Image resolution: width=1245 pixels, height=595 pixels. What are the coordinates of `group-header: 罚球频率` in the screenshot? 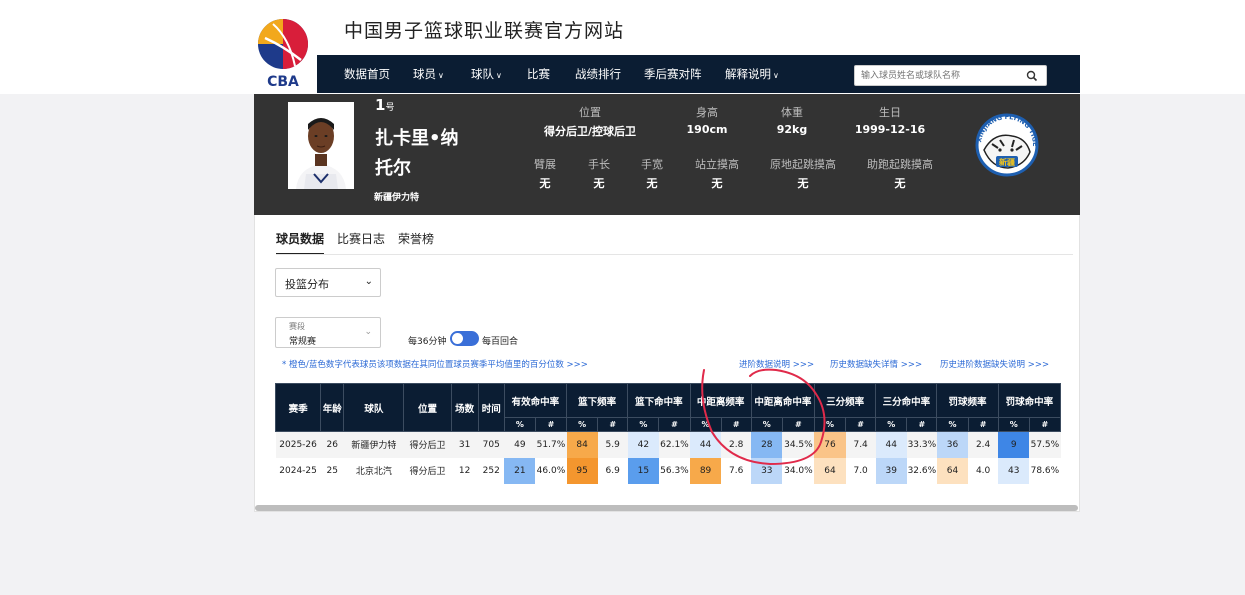 It's located at (967, 400).